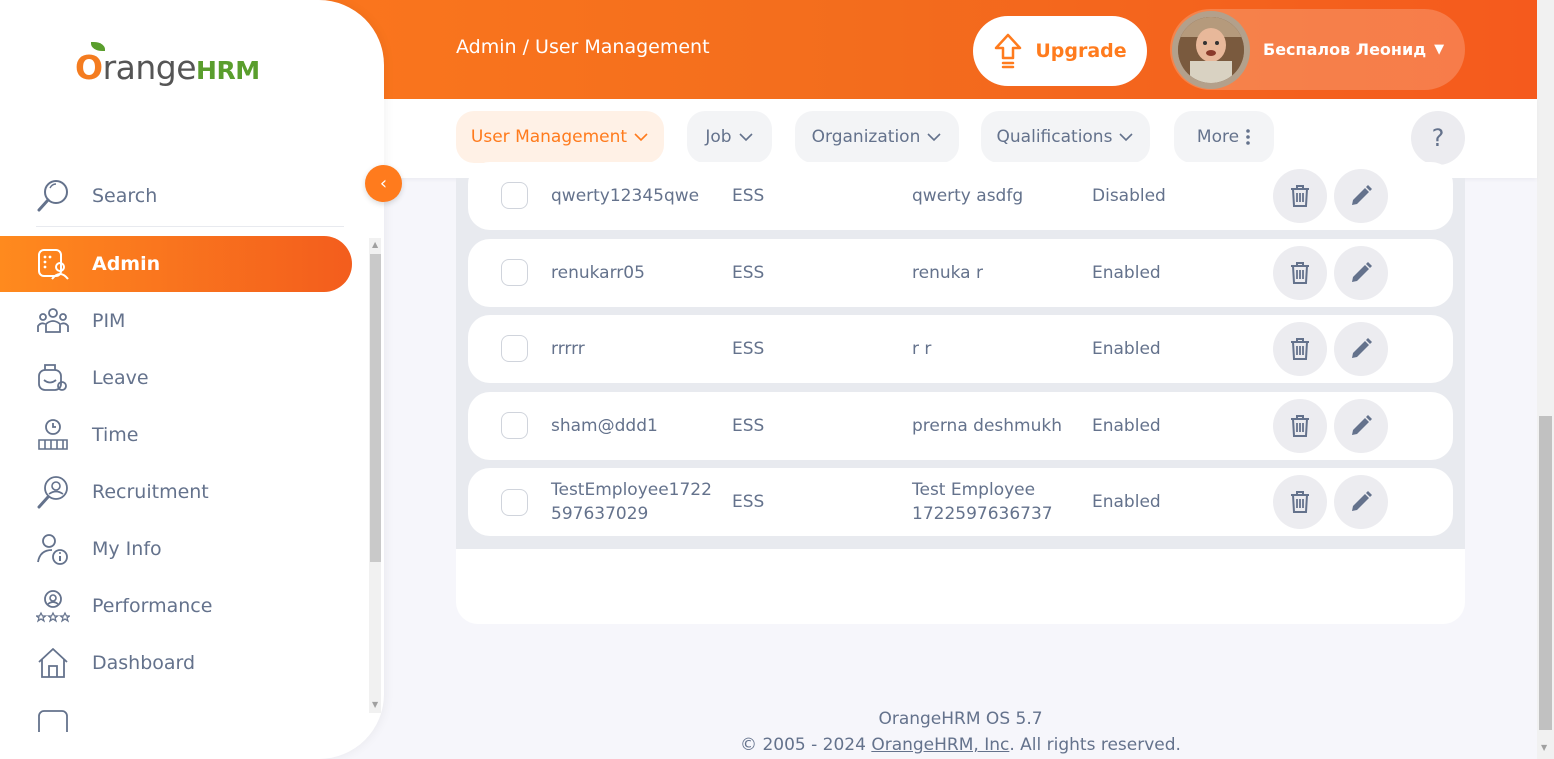  Describe the element at coordinates (167, 64) in the screenshot. I see `orangehrm-logo: OrangeHRM` at that location.